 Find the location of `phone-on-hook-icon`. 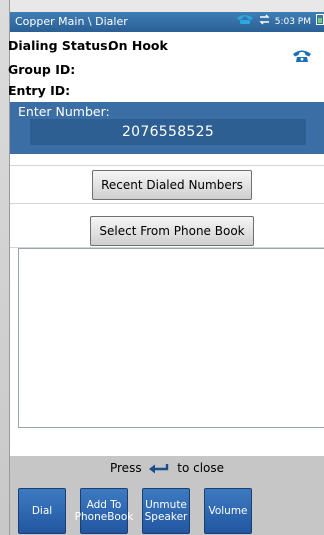

phone-on-hook-icon is located at coordinates (302, 57).